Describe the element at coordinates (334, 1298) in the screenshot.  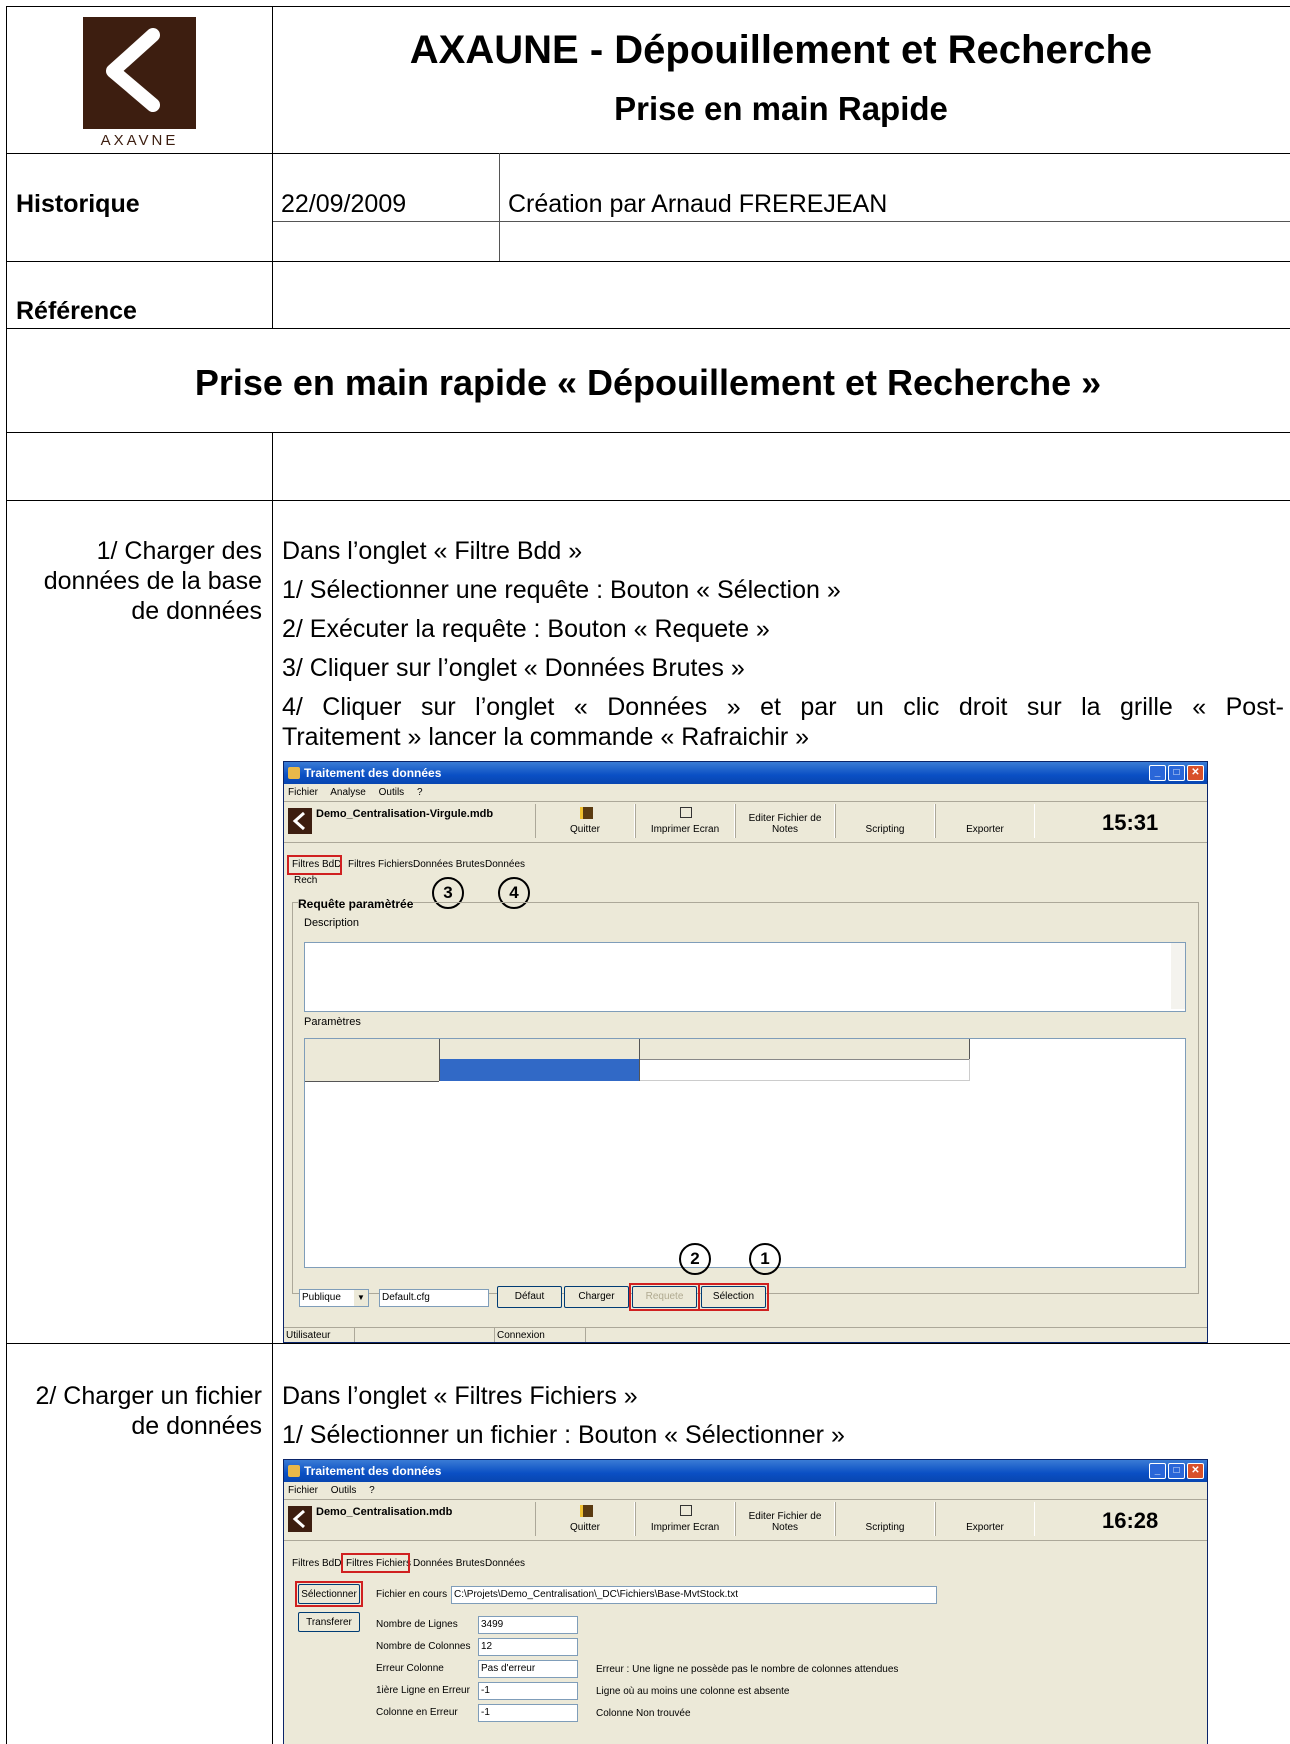
I see `scope-select: Publique ▼` at that location.